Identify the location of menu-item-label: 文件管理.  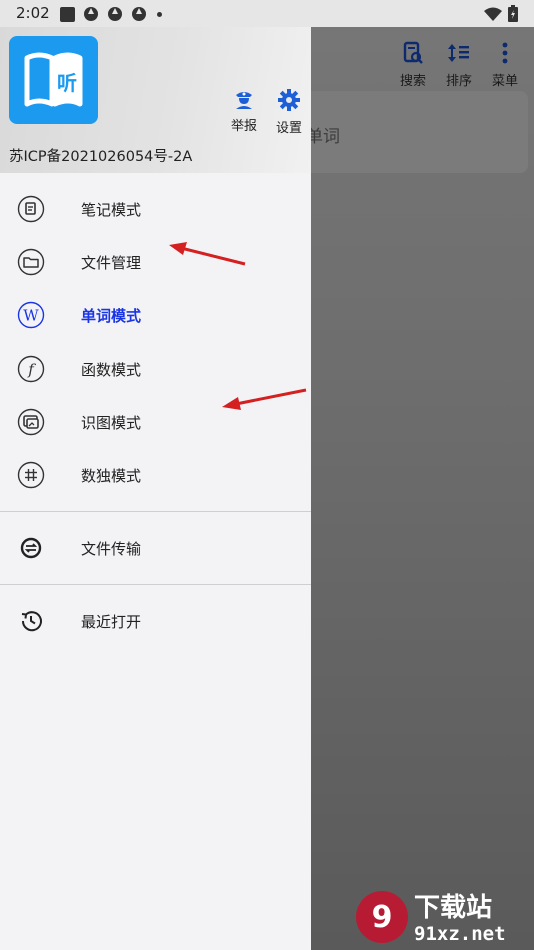
(111, 262).